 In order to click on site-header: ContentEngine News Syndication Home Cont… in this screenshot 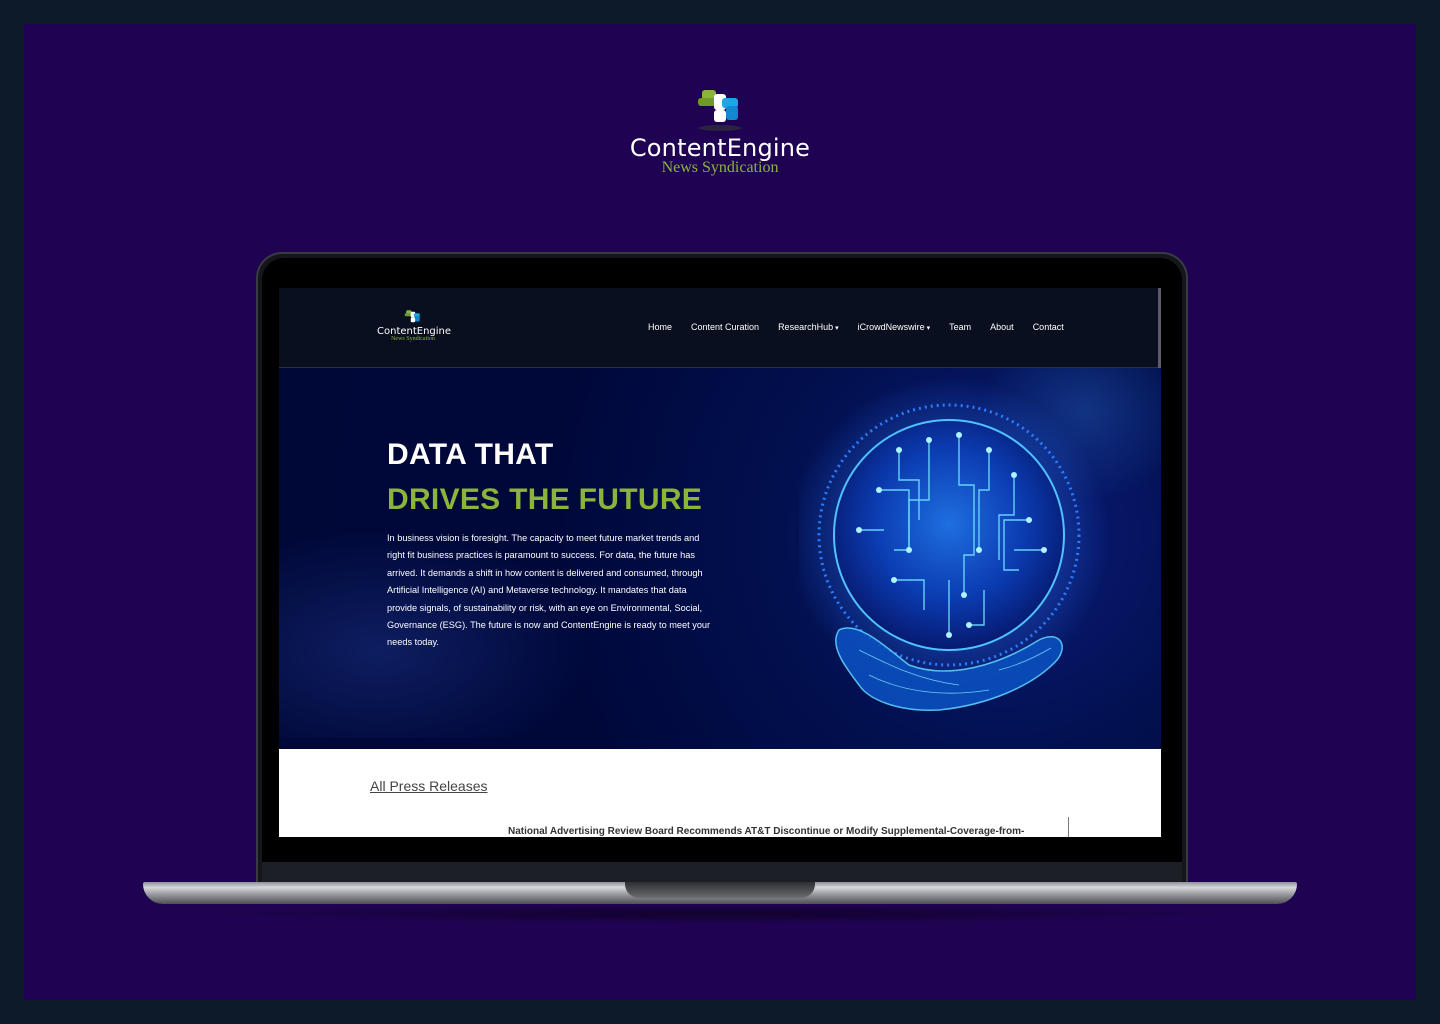, I will do `click(720, 328)`.